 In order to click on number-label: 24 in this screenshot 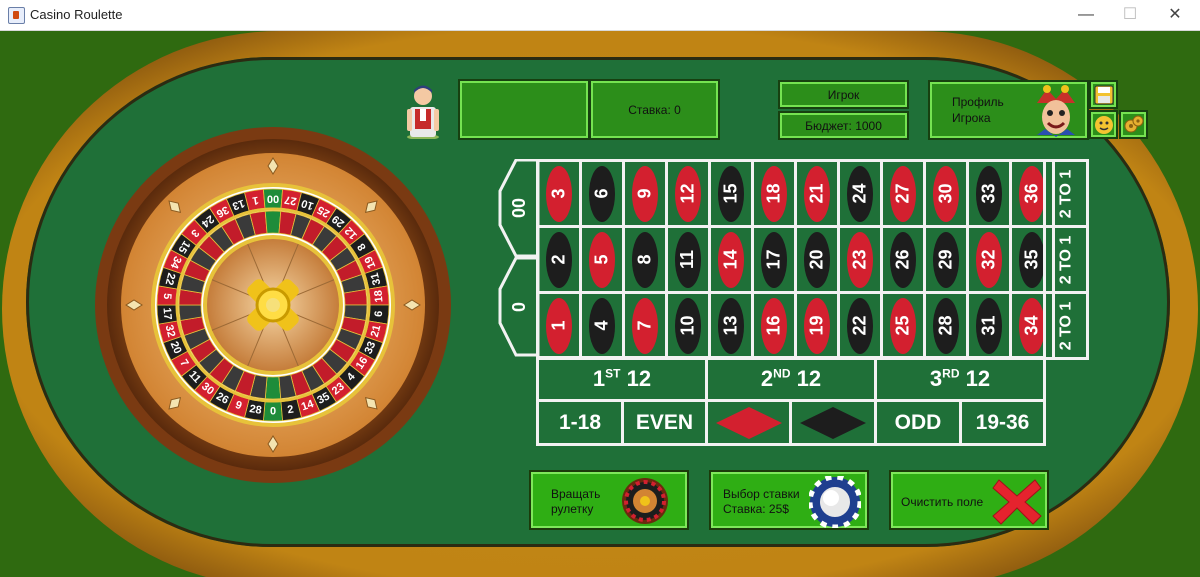, I will do `click(859, 193)`.